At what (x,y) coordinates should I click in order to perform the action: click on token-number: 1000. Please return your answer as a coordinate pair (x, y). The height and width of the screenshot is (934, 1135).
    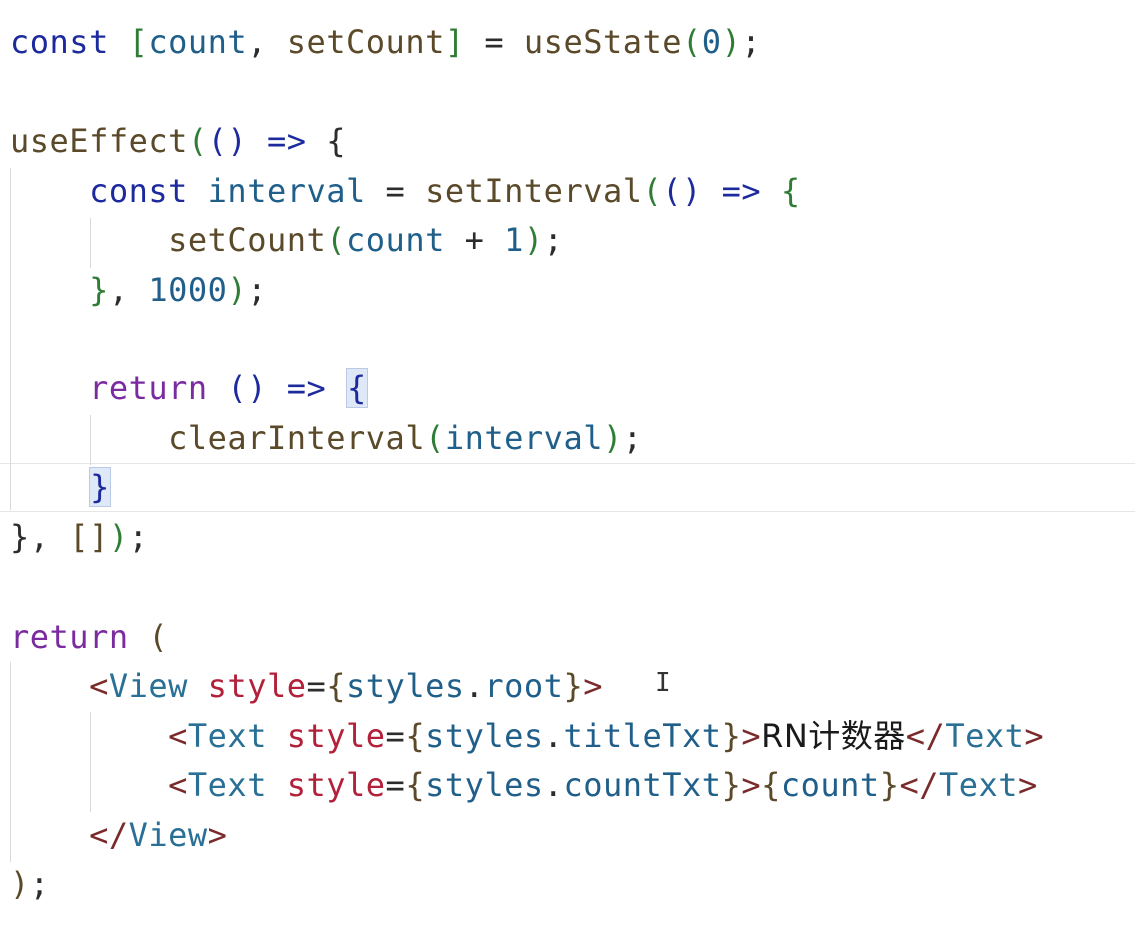
    Looking at the image, I should click on (188, 290).